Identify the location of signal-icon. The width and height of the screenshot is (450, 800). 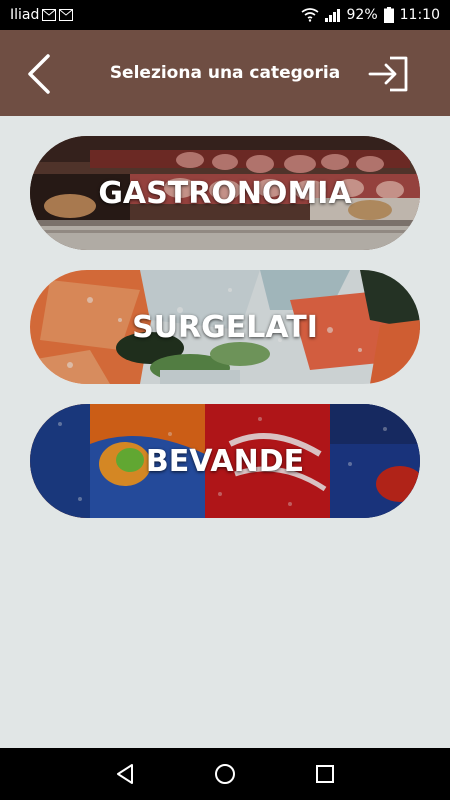
(332, 15).